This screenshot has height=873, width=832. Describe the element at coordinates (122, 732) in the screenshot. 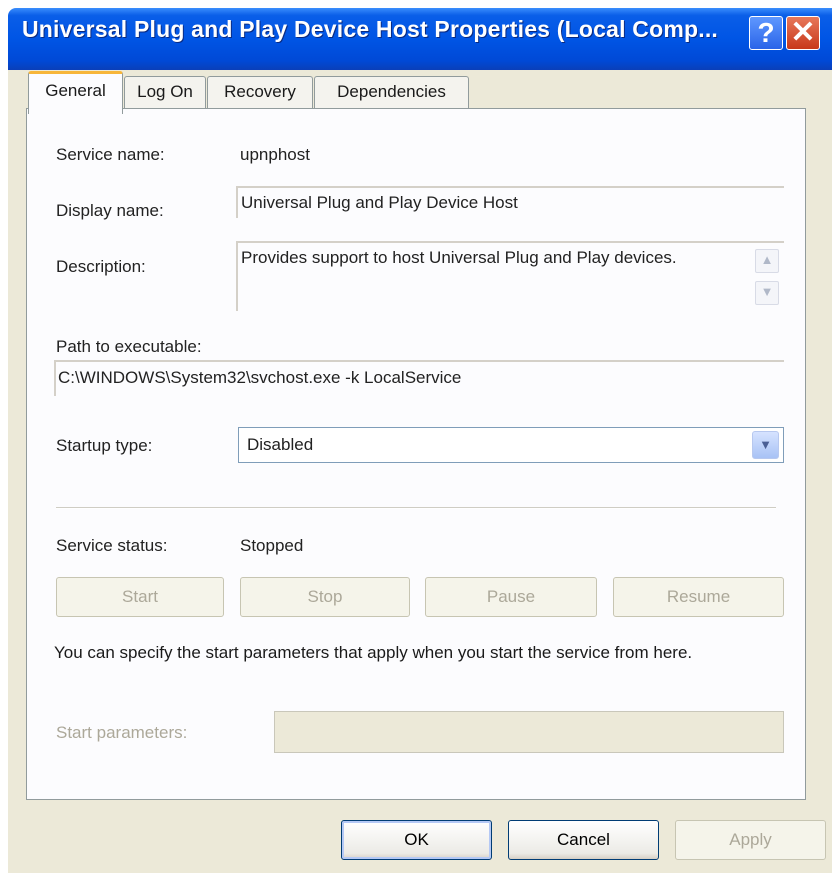

I see `start-parameters-label: Start parameters:` at that location.